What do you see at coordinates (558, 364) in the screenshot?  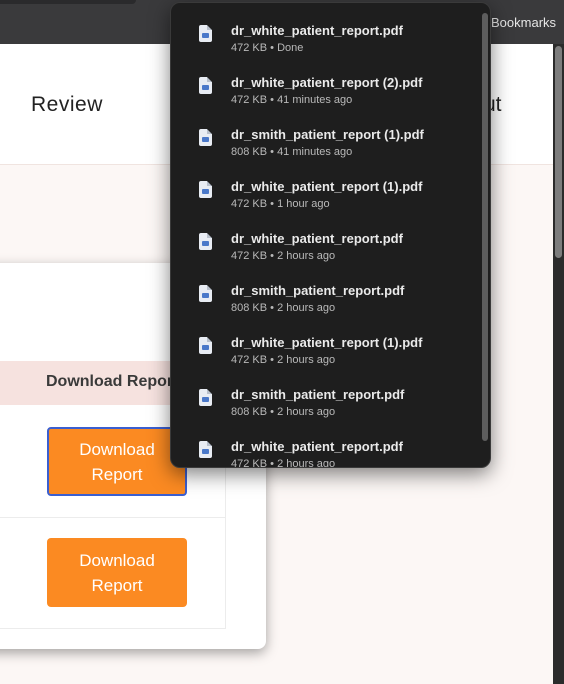 I see `page-scrollbar` at bounding box center [558, 364].